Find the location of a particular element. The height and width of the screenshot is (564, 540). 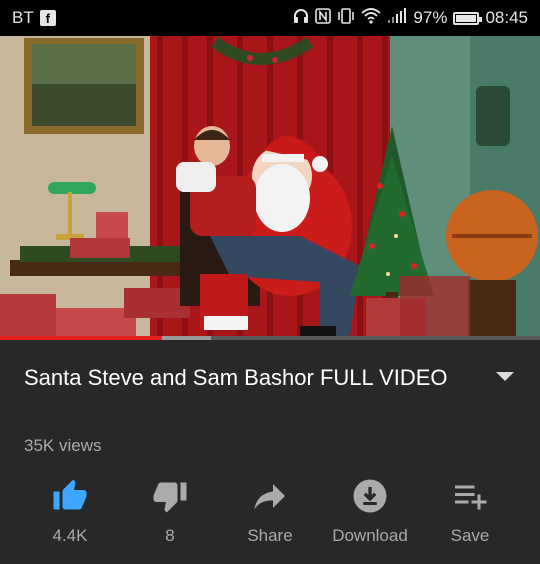

carrier-label: BT is located at coordinates (23, 17).